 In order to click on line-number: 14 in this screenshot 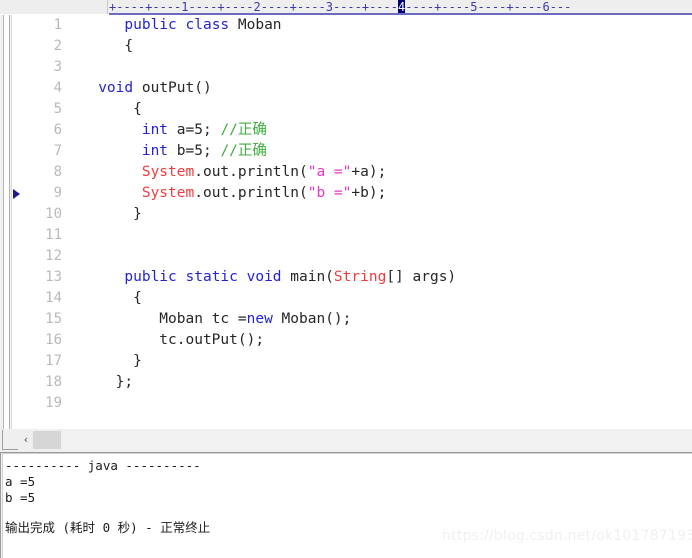, I will do `click(53, 298)`.